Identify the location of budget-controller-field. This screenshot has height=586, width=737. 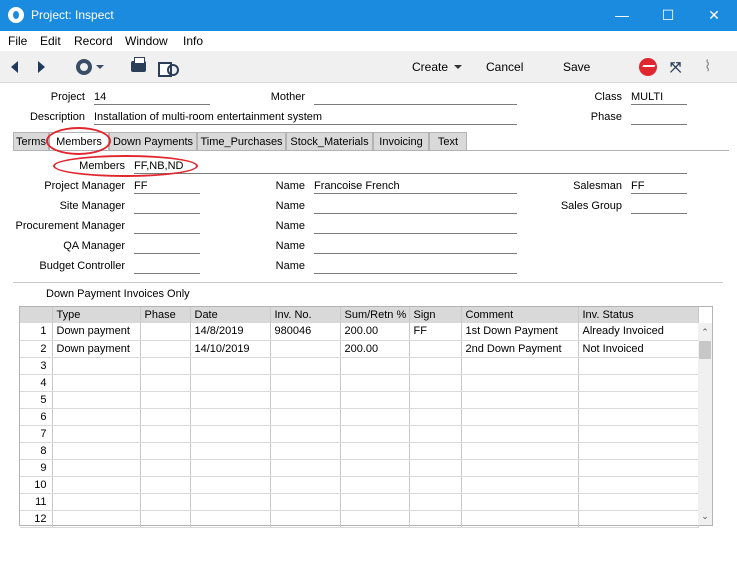
(167, 267).